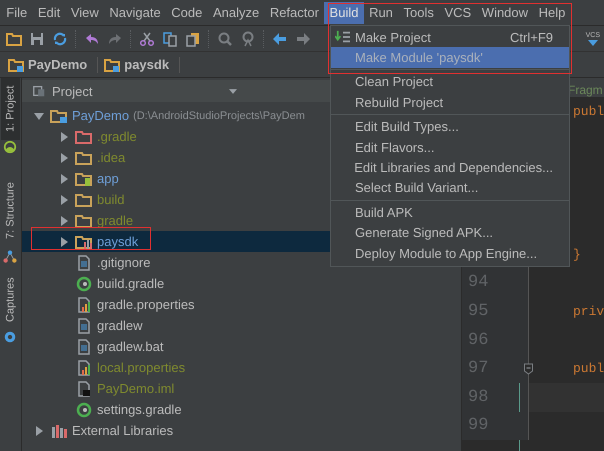  What do you see at coordinates (60, 38) in the screenshot?
I see `sync-icon` at bounding box center [60, 38].